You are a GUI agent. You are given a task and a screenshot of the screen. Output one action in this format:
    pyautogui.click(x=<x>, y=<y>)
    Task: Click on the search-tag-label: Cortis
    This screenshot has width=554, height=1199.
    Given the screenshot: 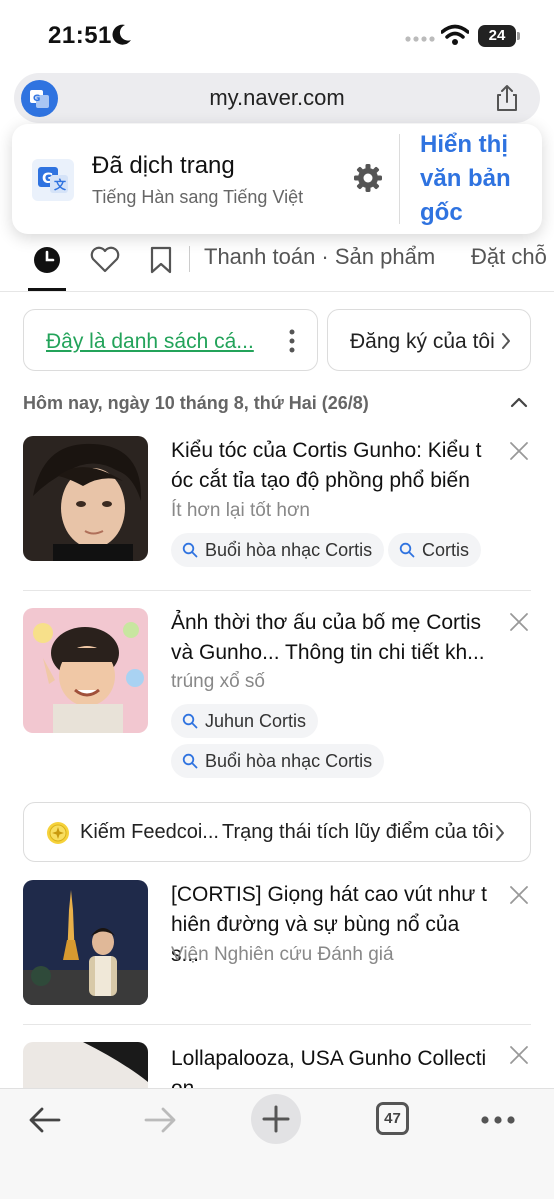 What is the action you would take?
    pyautogui.click(x=446, y=550)
    